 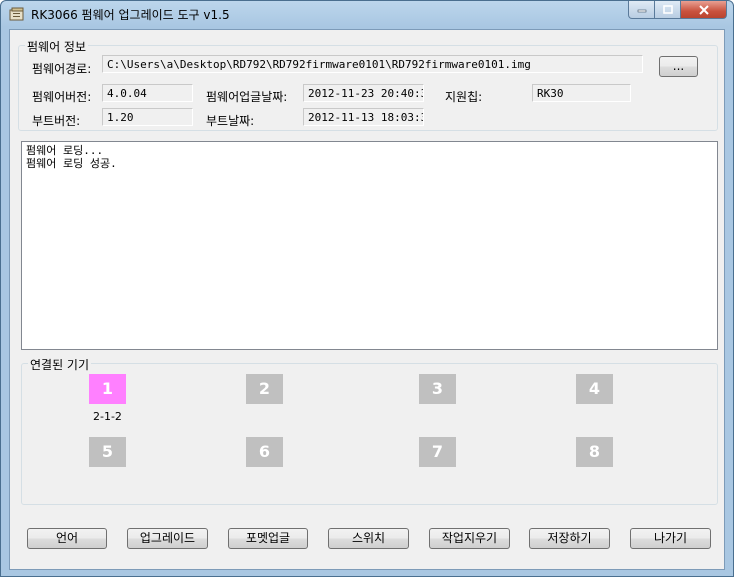 What do you see at coordinates (107, 452) in the screenshot?
I see `device-slot-5: 5` at bounding box center [107, 452].